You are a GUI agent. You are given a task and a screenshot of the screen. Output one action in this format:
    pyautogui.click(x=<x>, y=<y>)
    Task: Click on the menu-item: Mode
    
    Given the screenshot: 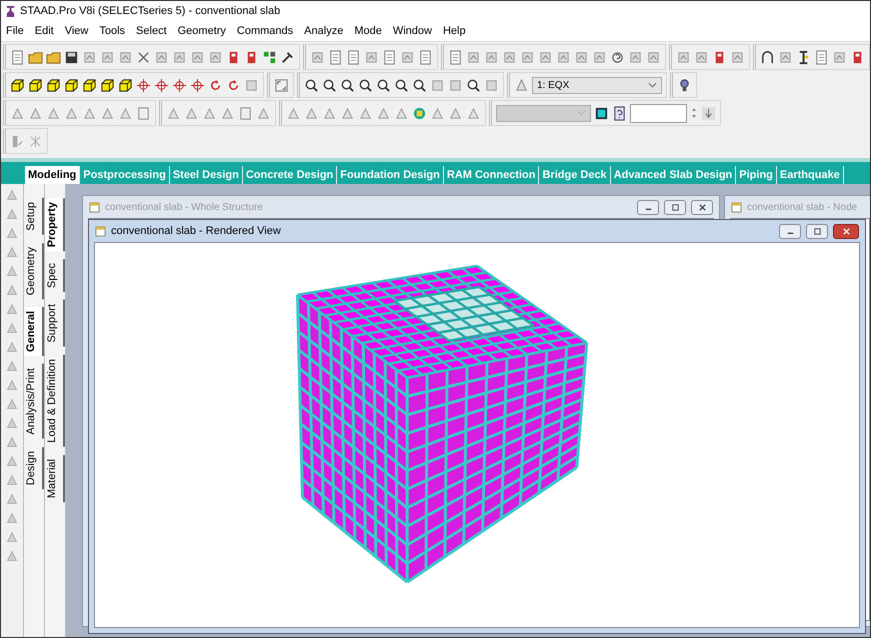 What is the action you would take?
    pyautogui.click(x=368, y=31)
    